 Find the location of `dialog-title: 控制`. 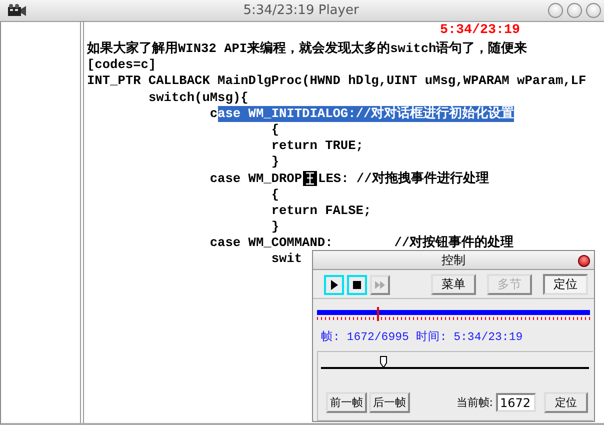

dialog-title: 控制 is located at coordinates (454, 260).